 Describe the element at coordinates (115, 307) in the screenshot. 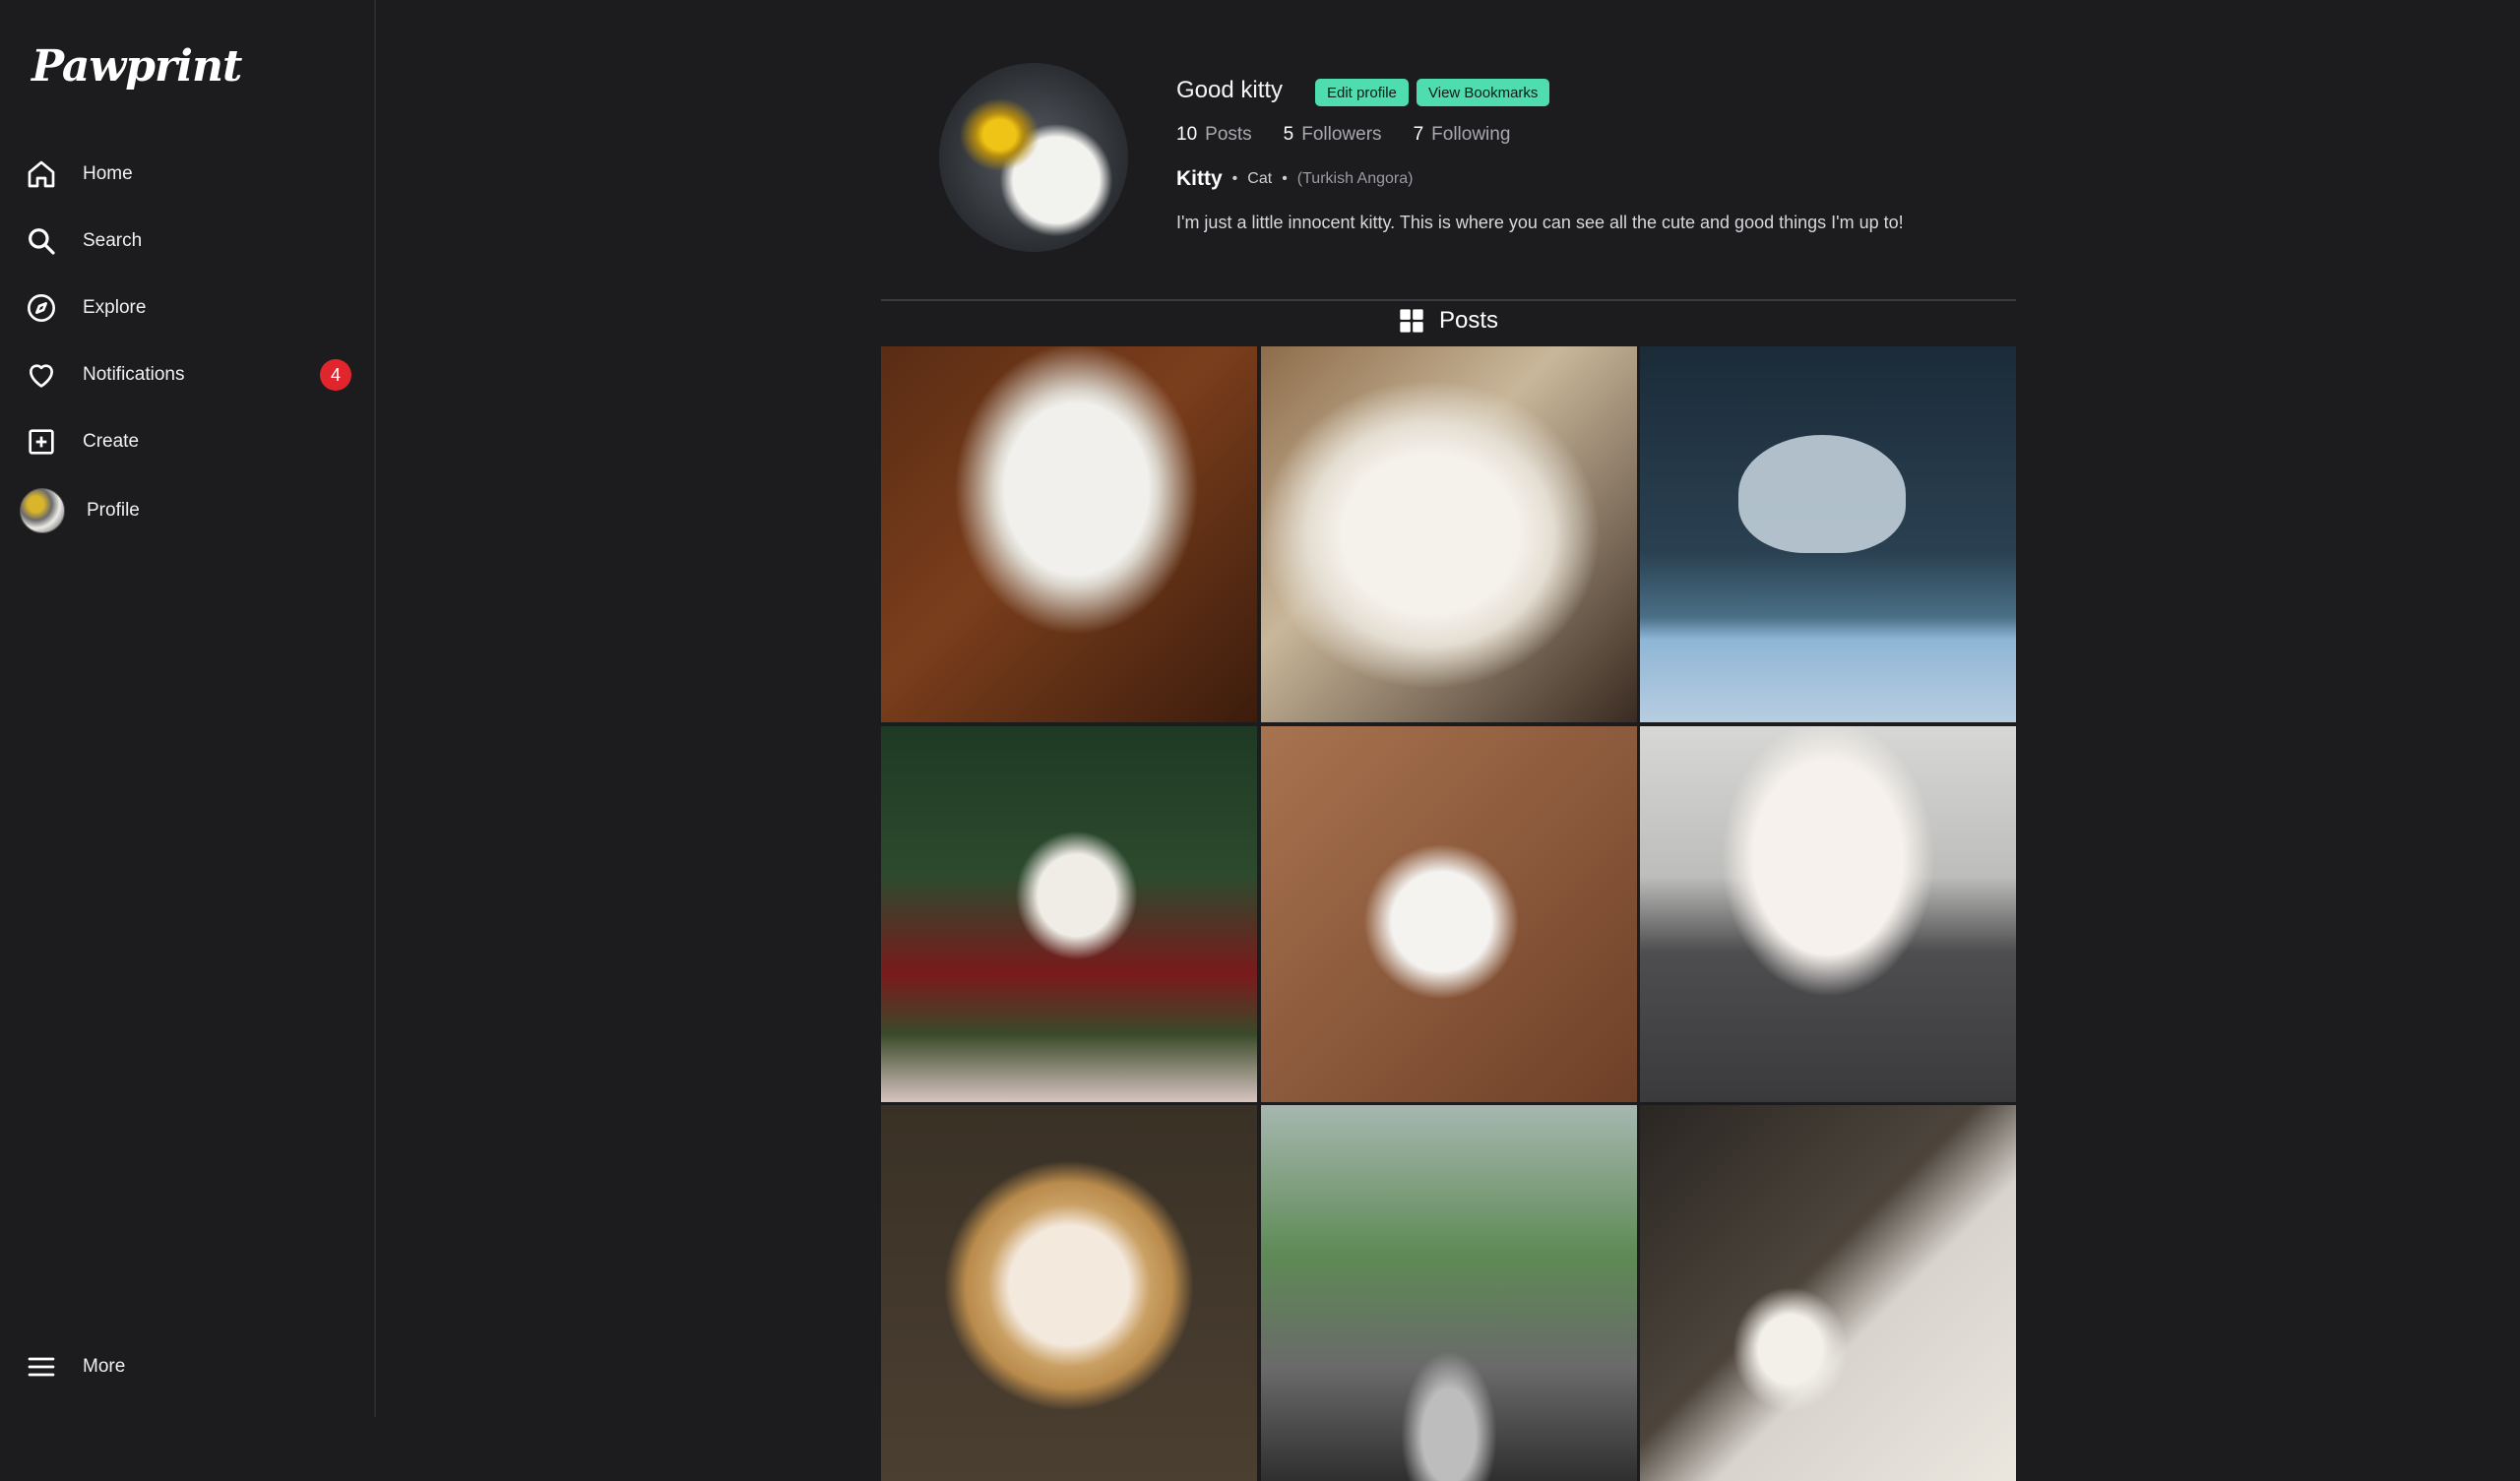

I see `sidebar-item-label: Explore` at that location.